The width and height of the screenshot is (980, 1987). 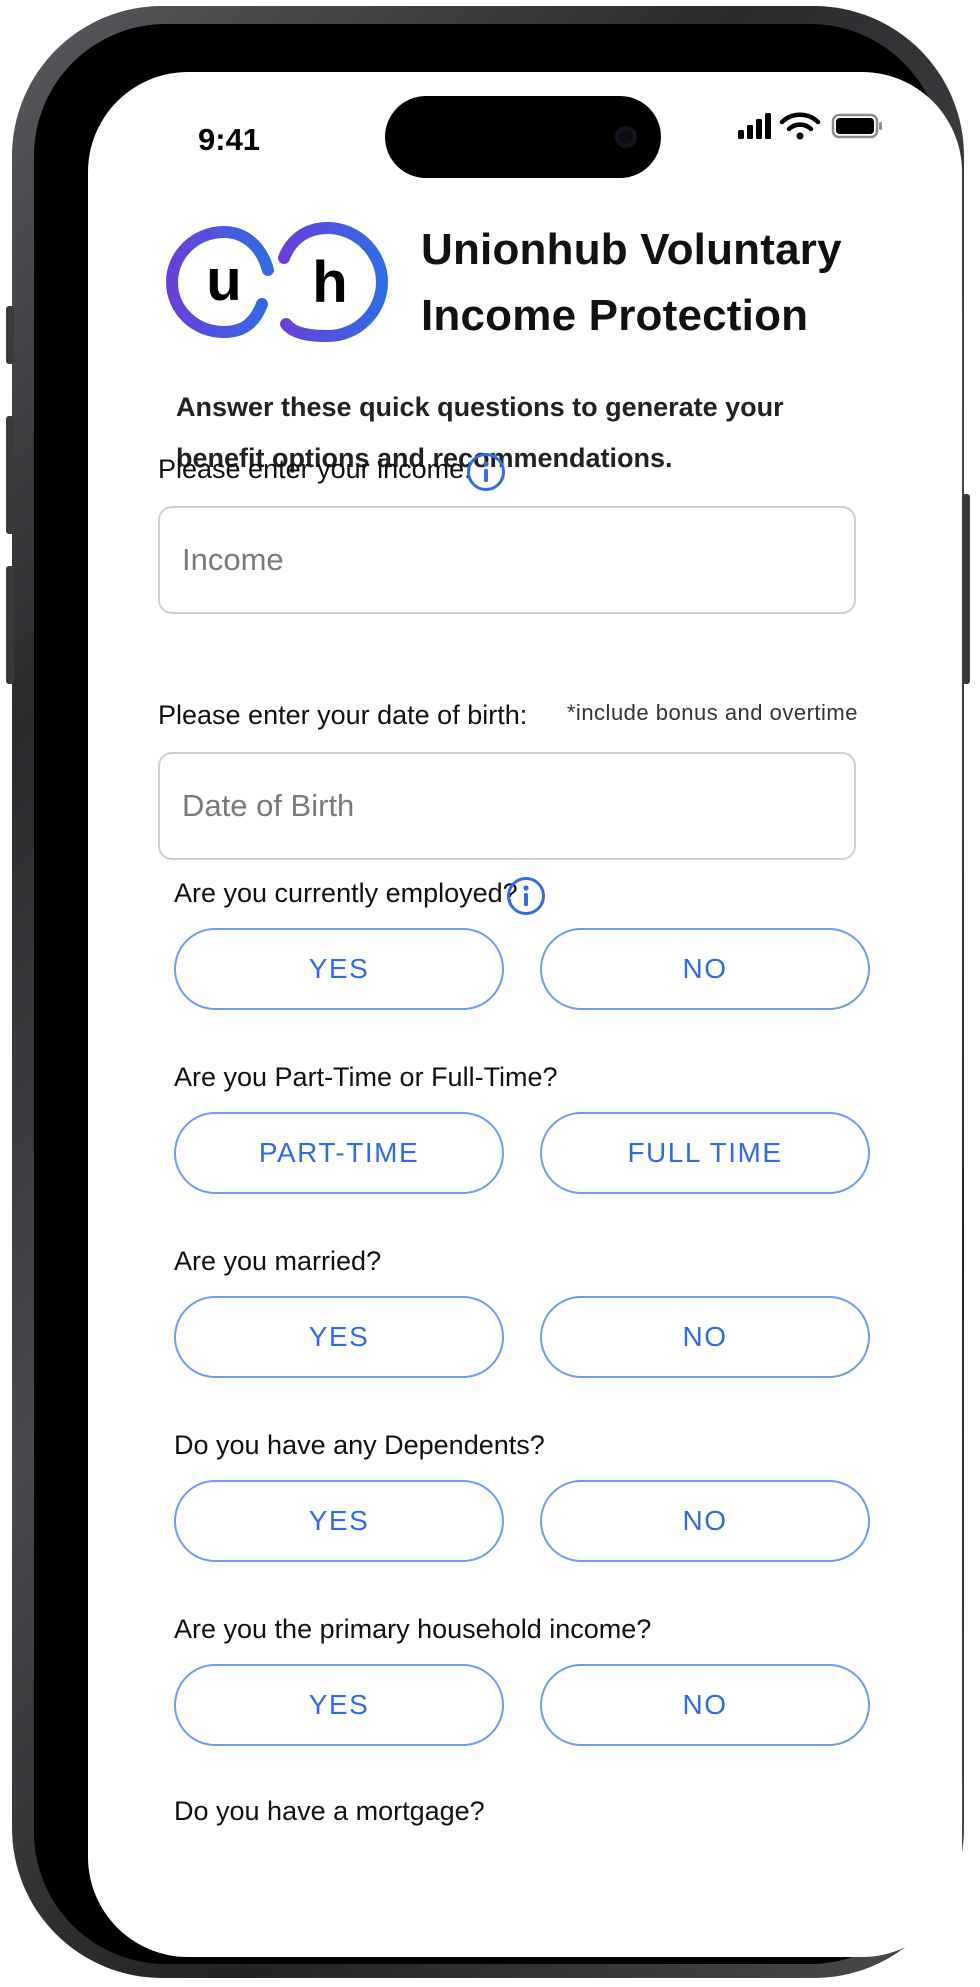 What do you see at coordinates (339, 1337) in the screenshot?
I see `married-yes-button: YES` at bounding box center [339, 1337].